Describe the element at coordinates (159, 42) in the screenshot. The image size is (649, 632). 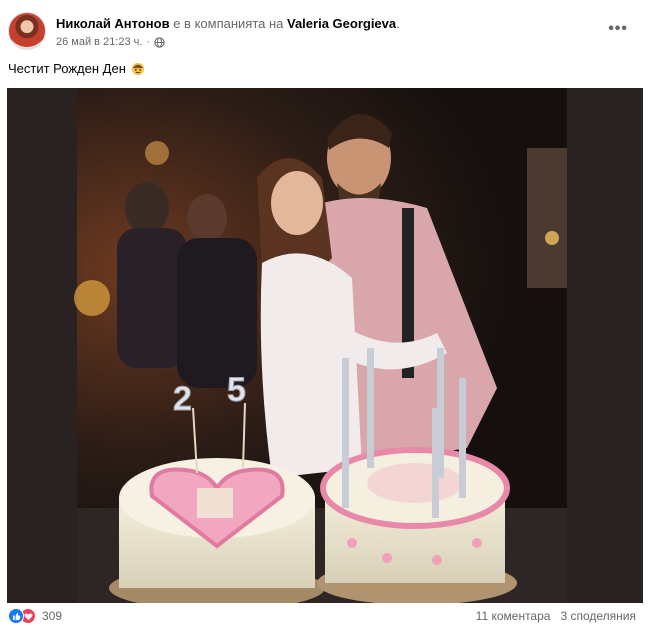
I see `globe-icon` at that location.